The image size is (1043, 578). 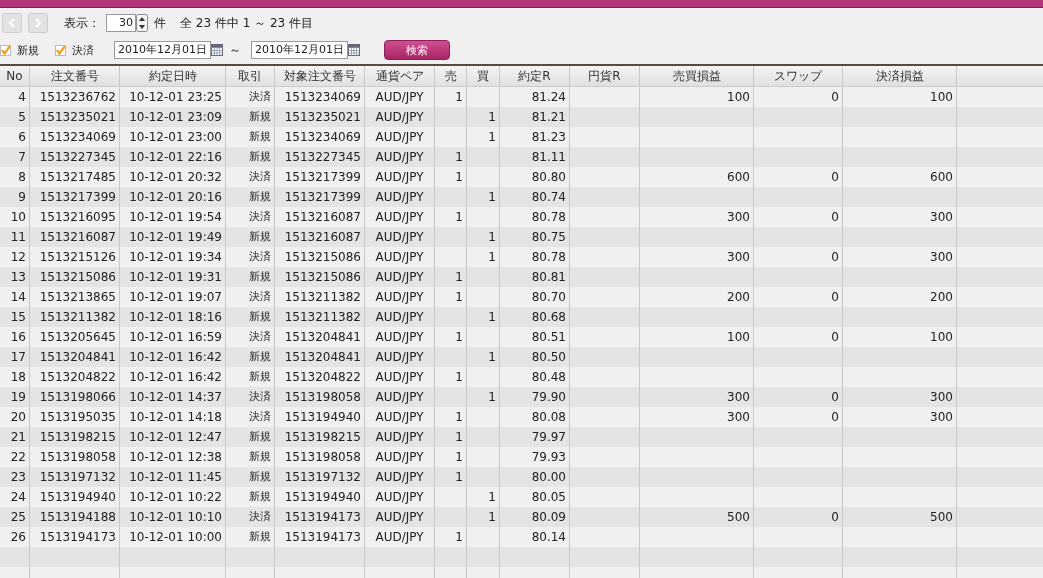 I want to click on table-cell: 4, so click(x=22, y=97).